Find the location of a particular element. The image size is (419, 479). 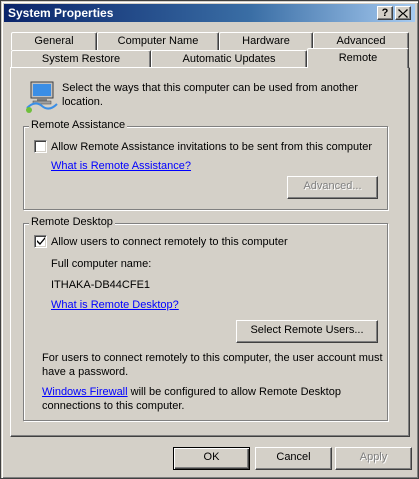

checkmark-icon is located at coordinates (41, 241).